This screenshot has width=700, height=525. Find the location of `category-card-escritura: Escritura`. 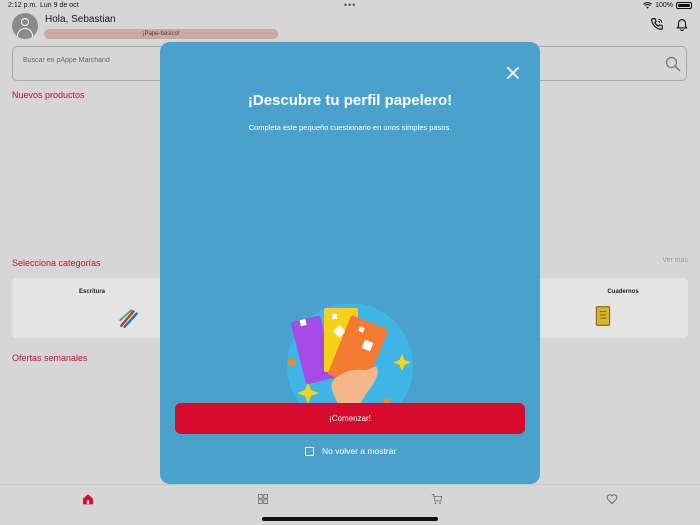

category-card-escritura: Escritura is located at coordinates (92, 308).